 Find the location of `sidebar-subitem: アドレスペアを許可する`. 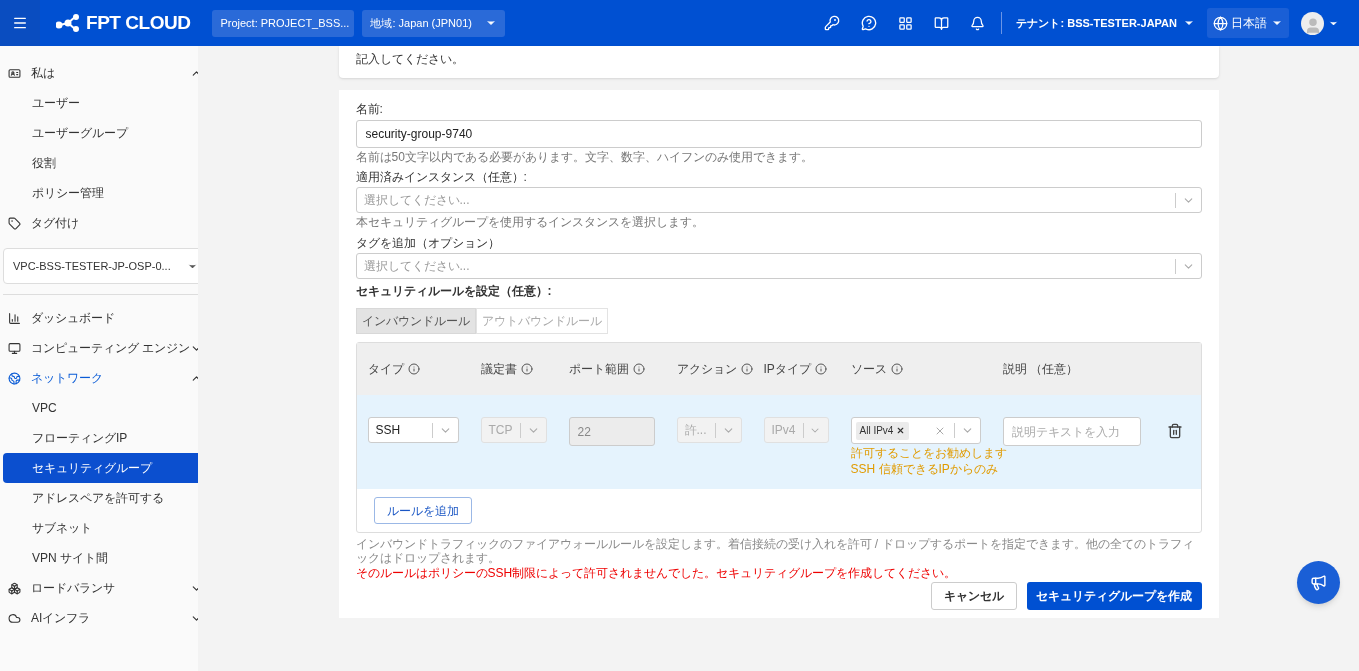

sidebar-subitem: アドレスペアを許可する is located at coordinates (100, 498).